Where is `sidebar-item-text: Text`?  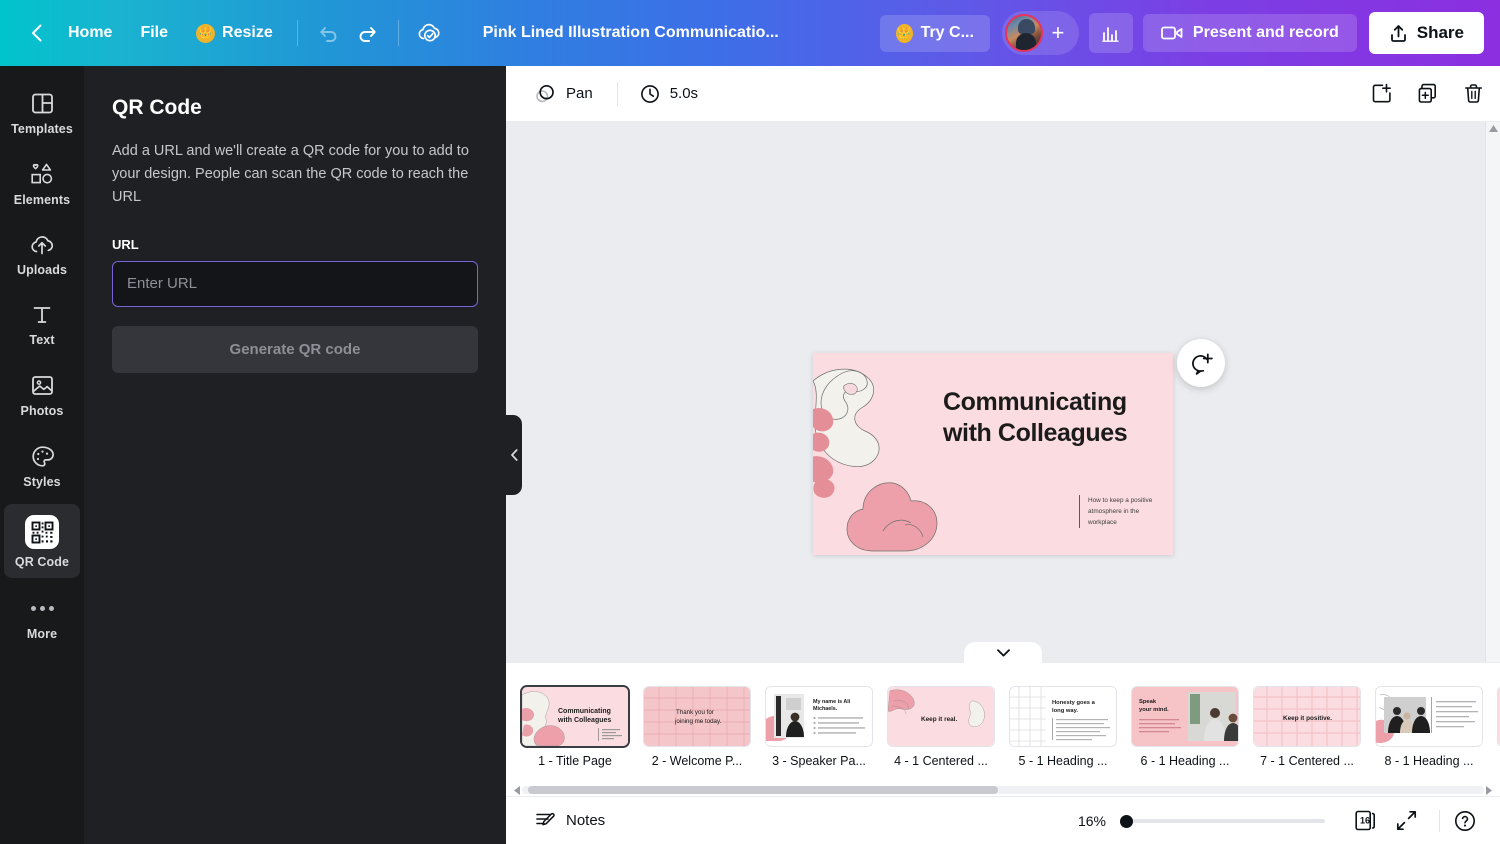 sidebar-item-text: Text is located at coordinates (42, 324).